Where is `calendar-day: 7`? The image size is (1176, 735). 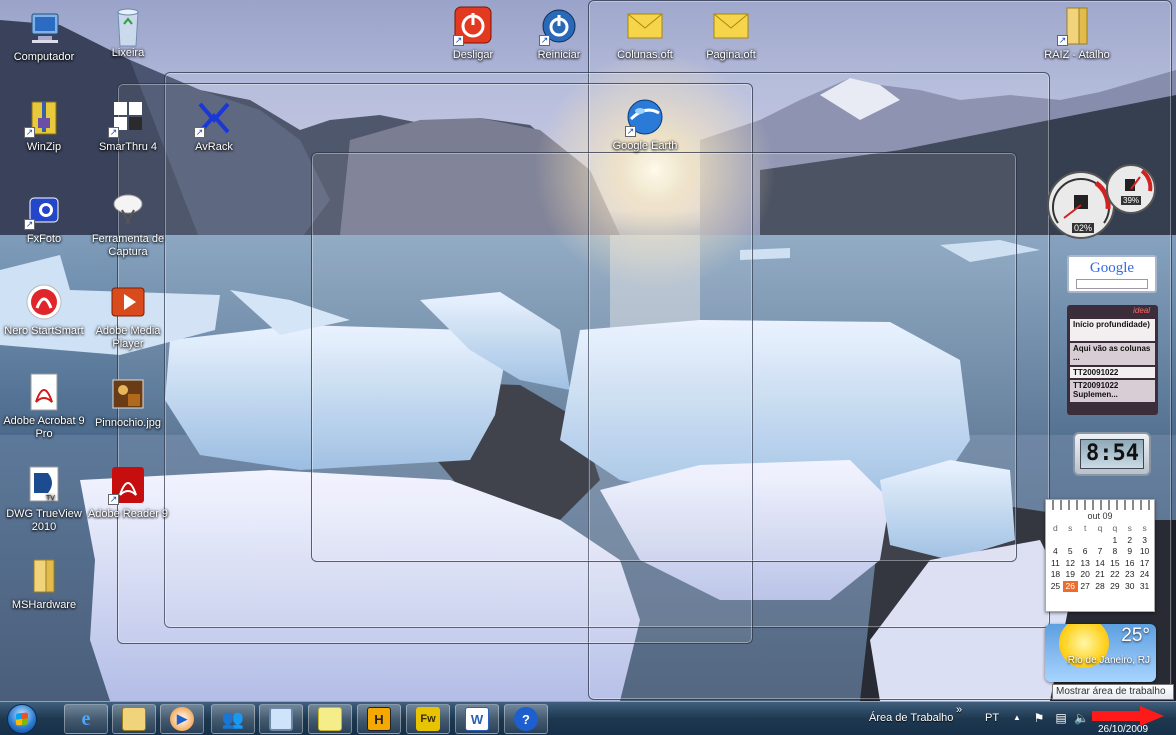
calendar-day: 7 is located at coordinates (1100, 552).